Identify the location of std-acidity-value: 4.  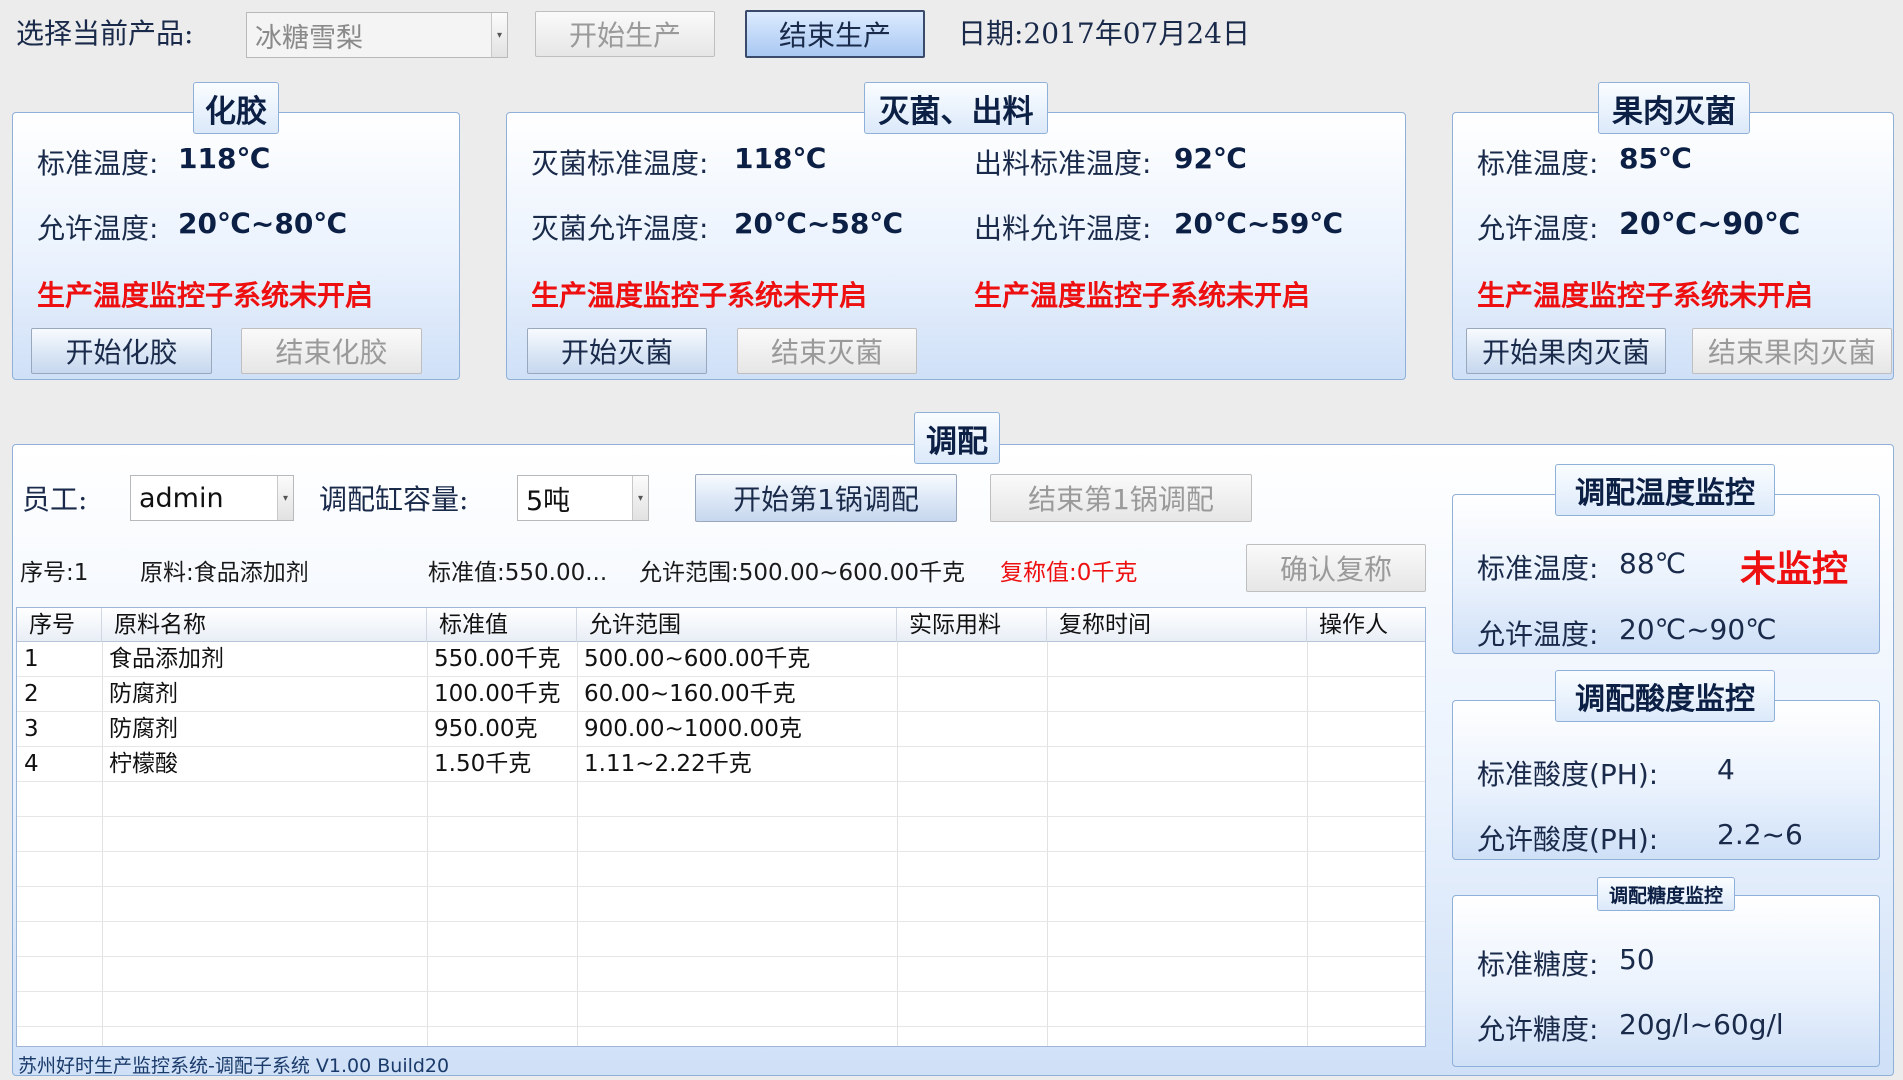
(1726, 769).